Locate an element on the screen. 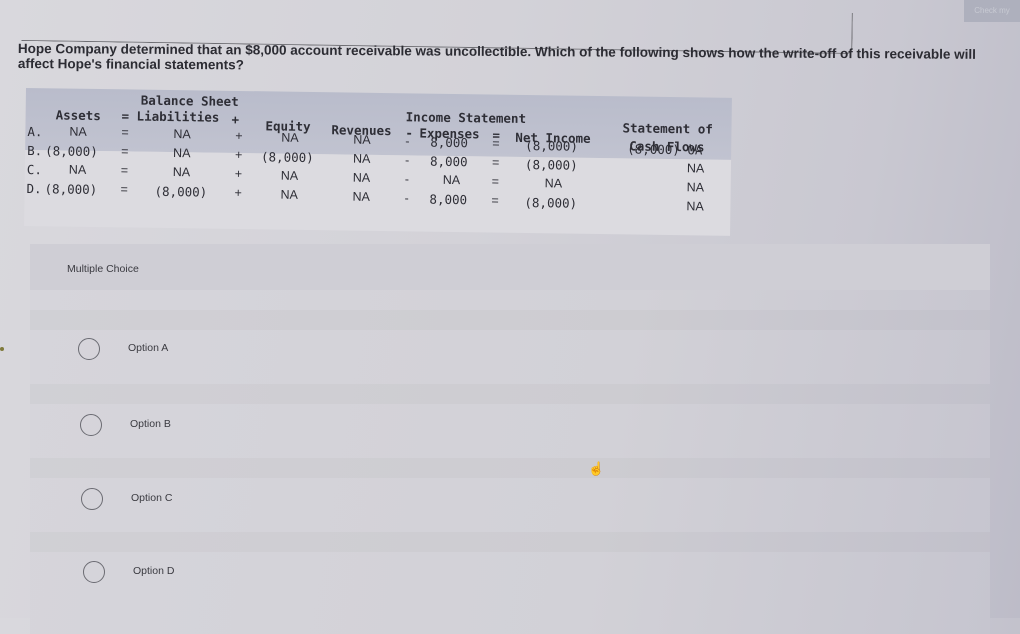 The height and width of the screenshot is (634, 1020). cash-flow-title-line1: Statement of is located at coordinates (667, 128).